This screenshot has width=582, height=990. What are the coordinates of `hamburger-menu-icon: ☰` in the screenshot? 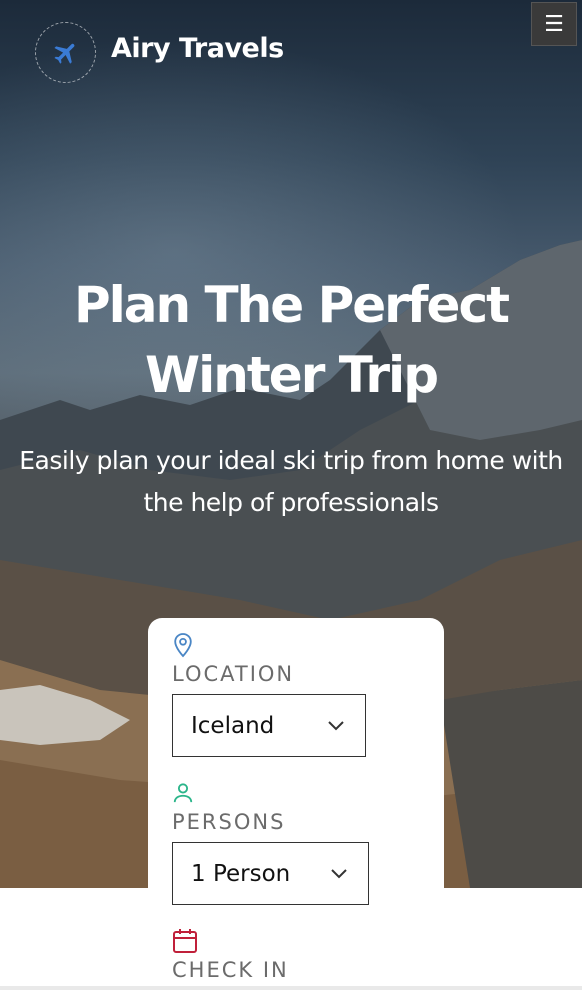 It's located at (554, 24).